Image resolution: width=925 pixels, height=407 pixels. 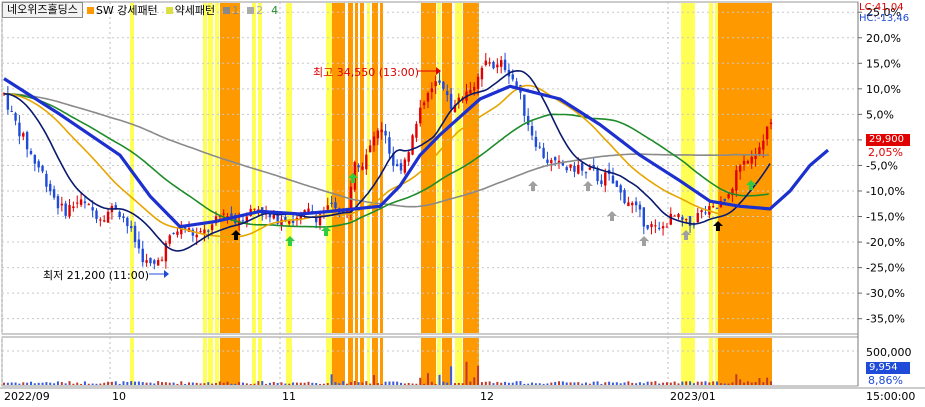 I want to click on stock-name-box: 네오위즈홀딩스, so click(x=42, y=10).